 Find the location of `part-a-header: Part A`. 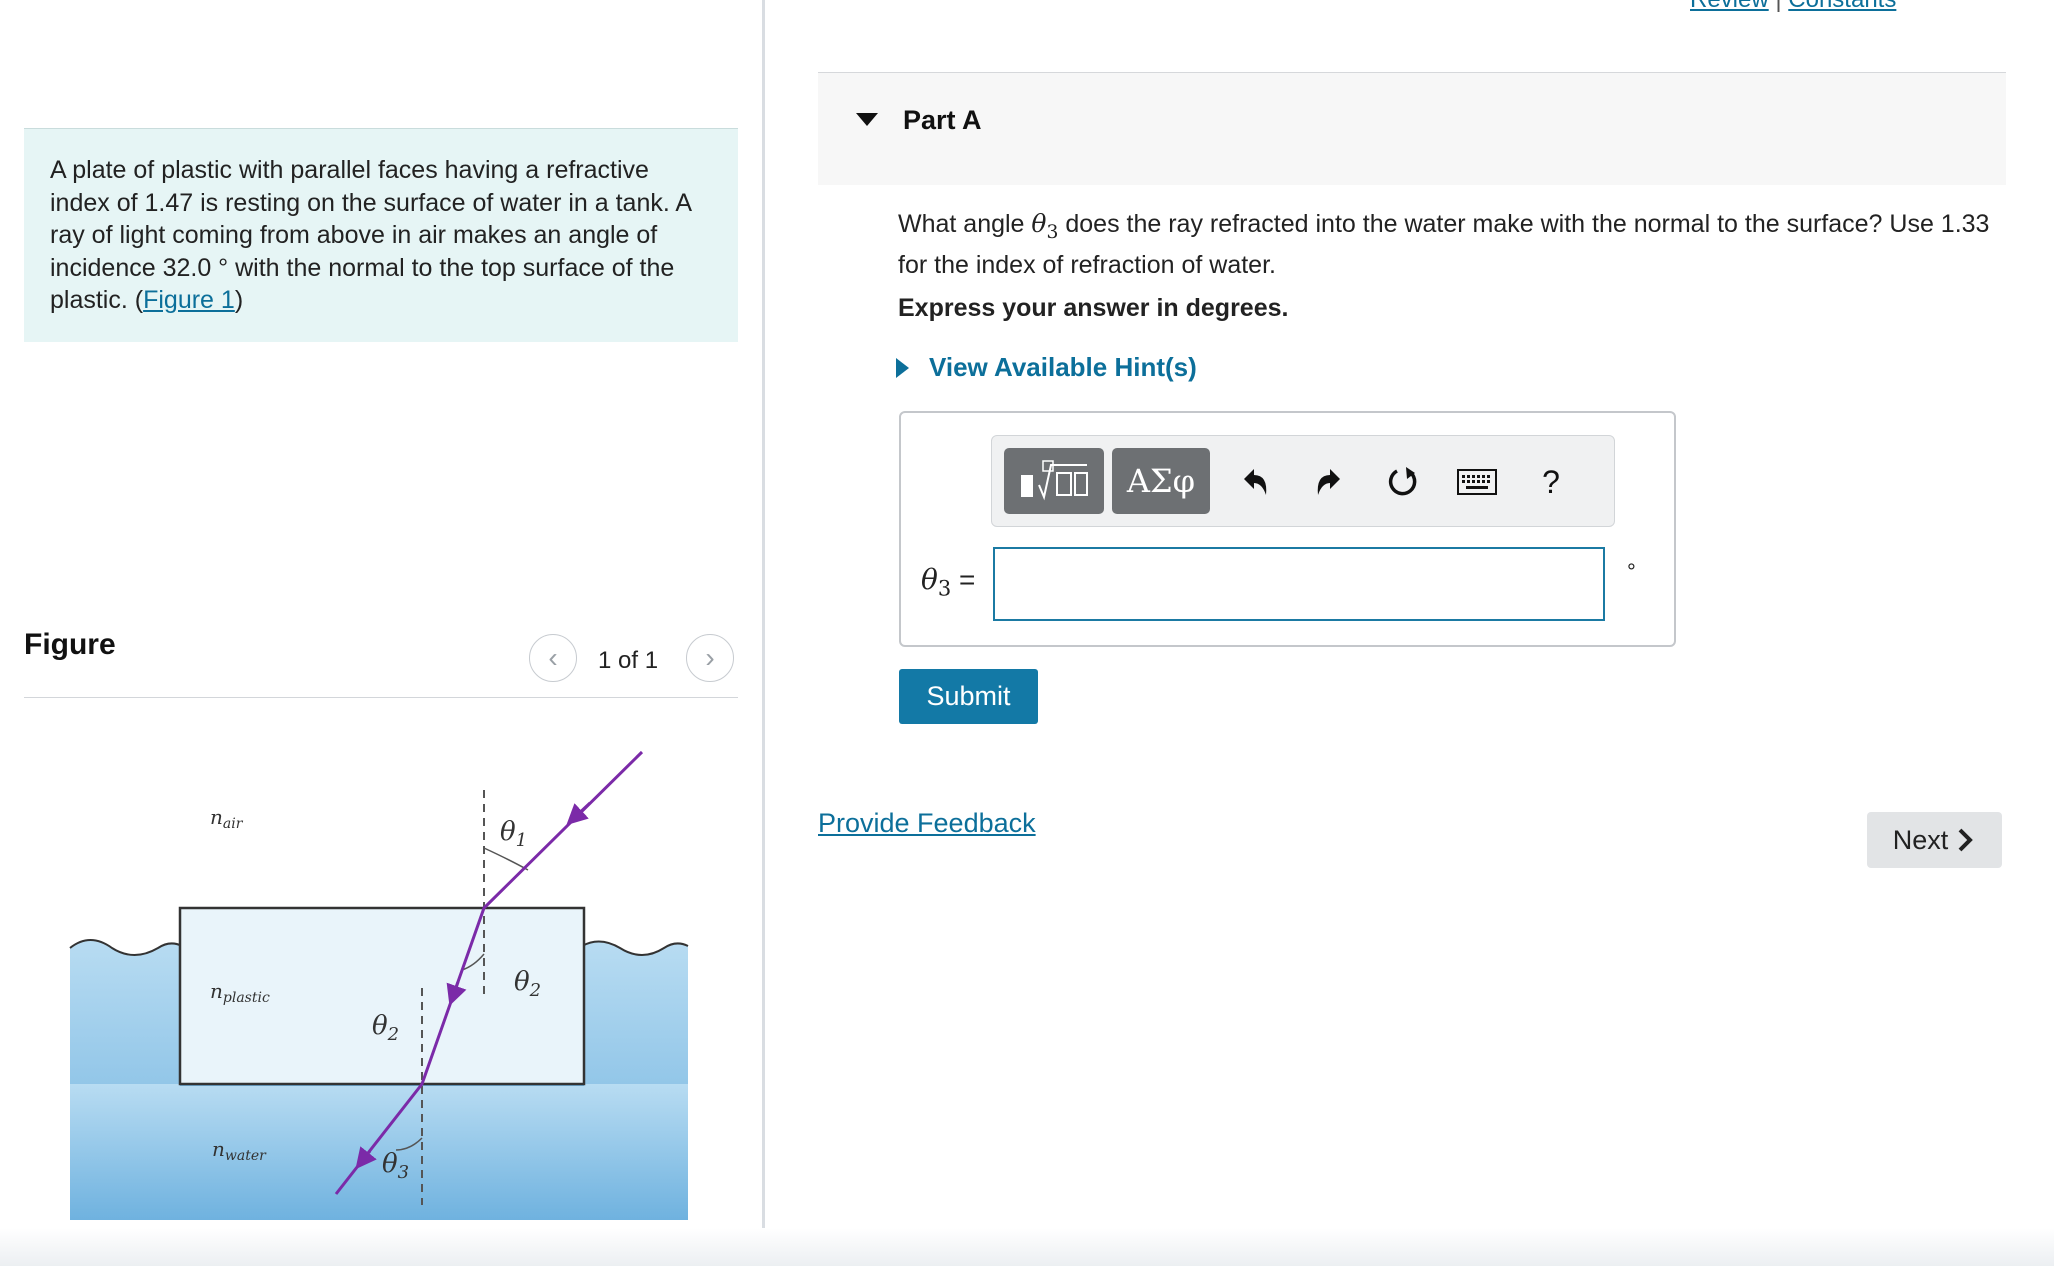

part-a-header: Part A is located at coordinates (1412, 128).